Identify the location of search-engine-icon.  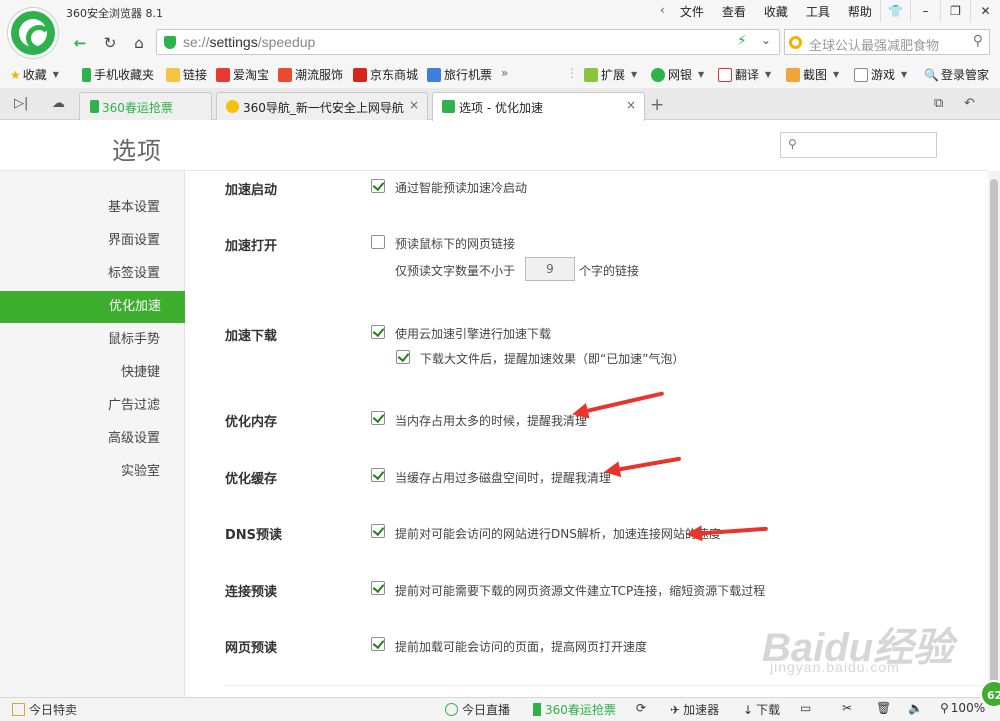
(795, 42).